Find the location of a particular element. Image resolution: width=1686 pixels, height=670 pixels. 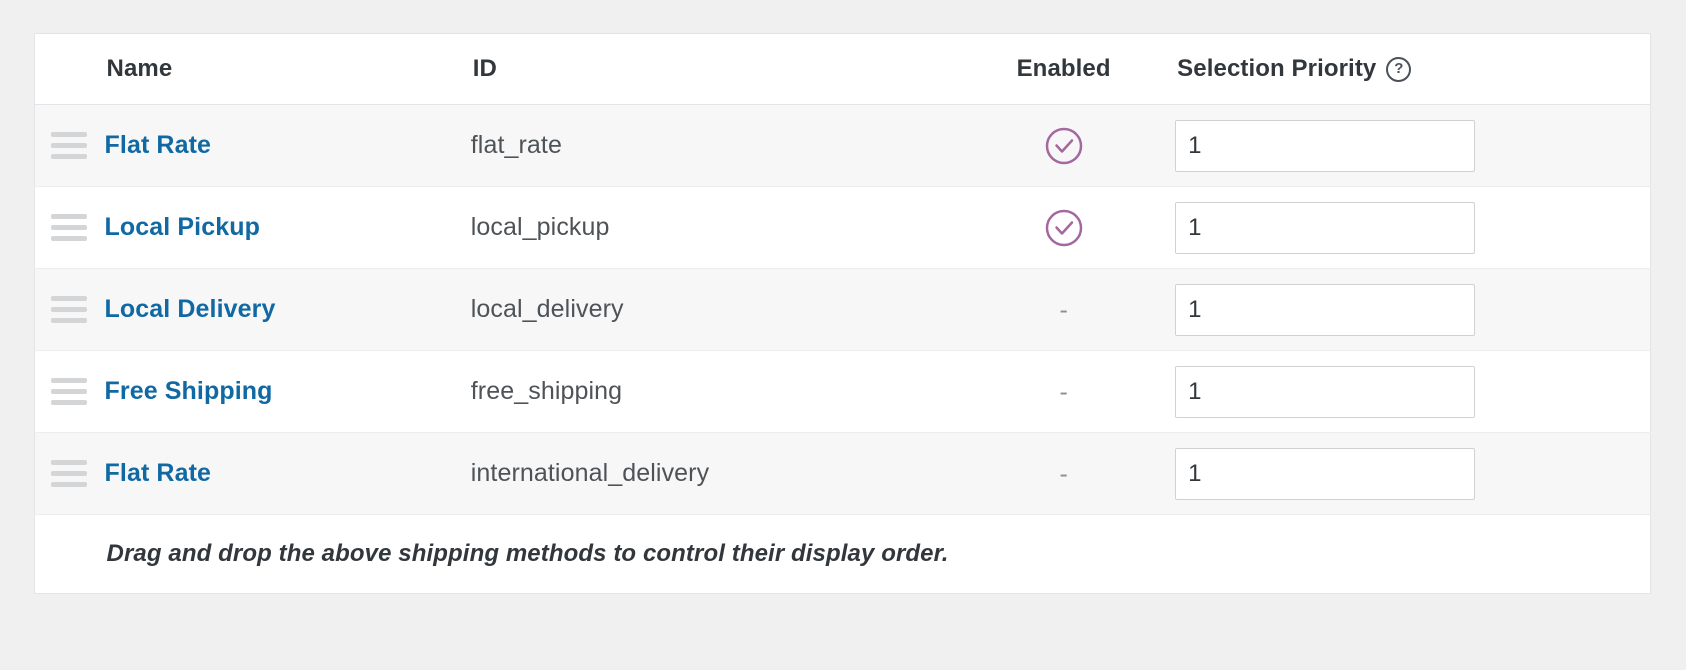

shipping-method-link: Local Pickup is located at coordinates (182, 227).